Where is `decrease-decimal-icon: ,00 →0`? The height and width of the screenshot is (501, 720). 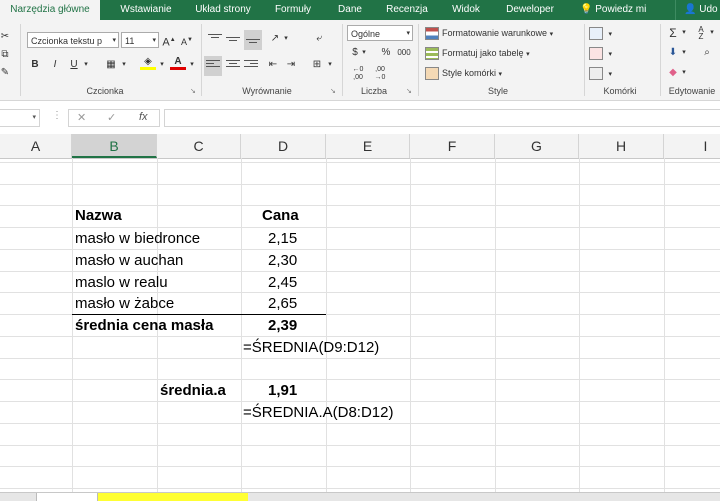
decrease-decimal-icon: ,00 →0 is located at coordinates (380, 73).